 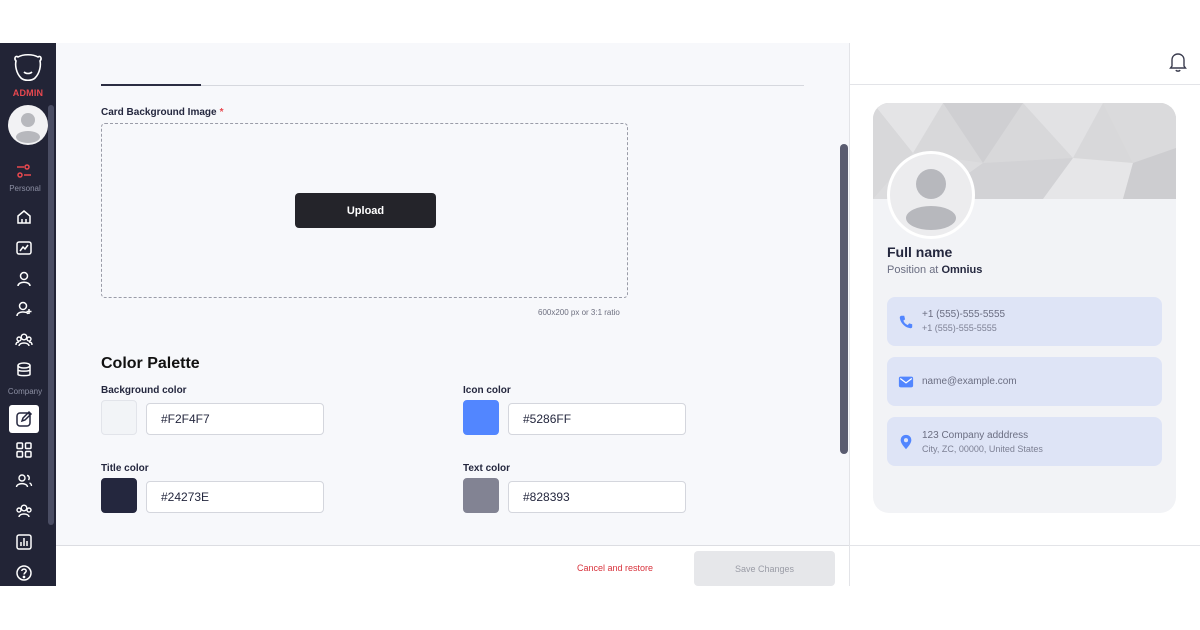 I want to click on text-color-label: Text color, so click(x=487, y=468).